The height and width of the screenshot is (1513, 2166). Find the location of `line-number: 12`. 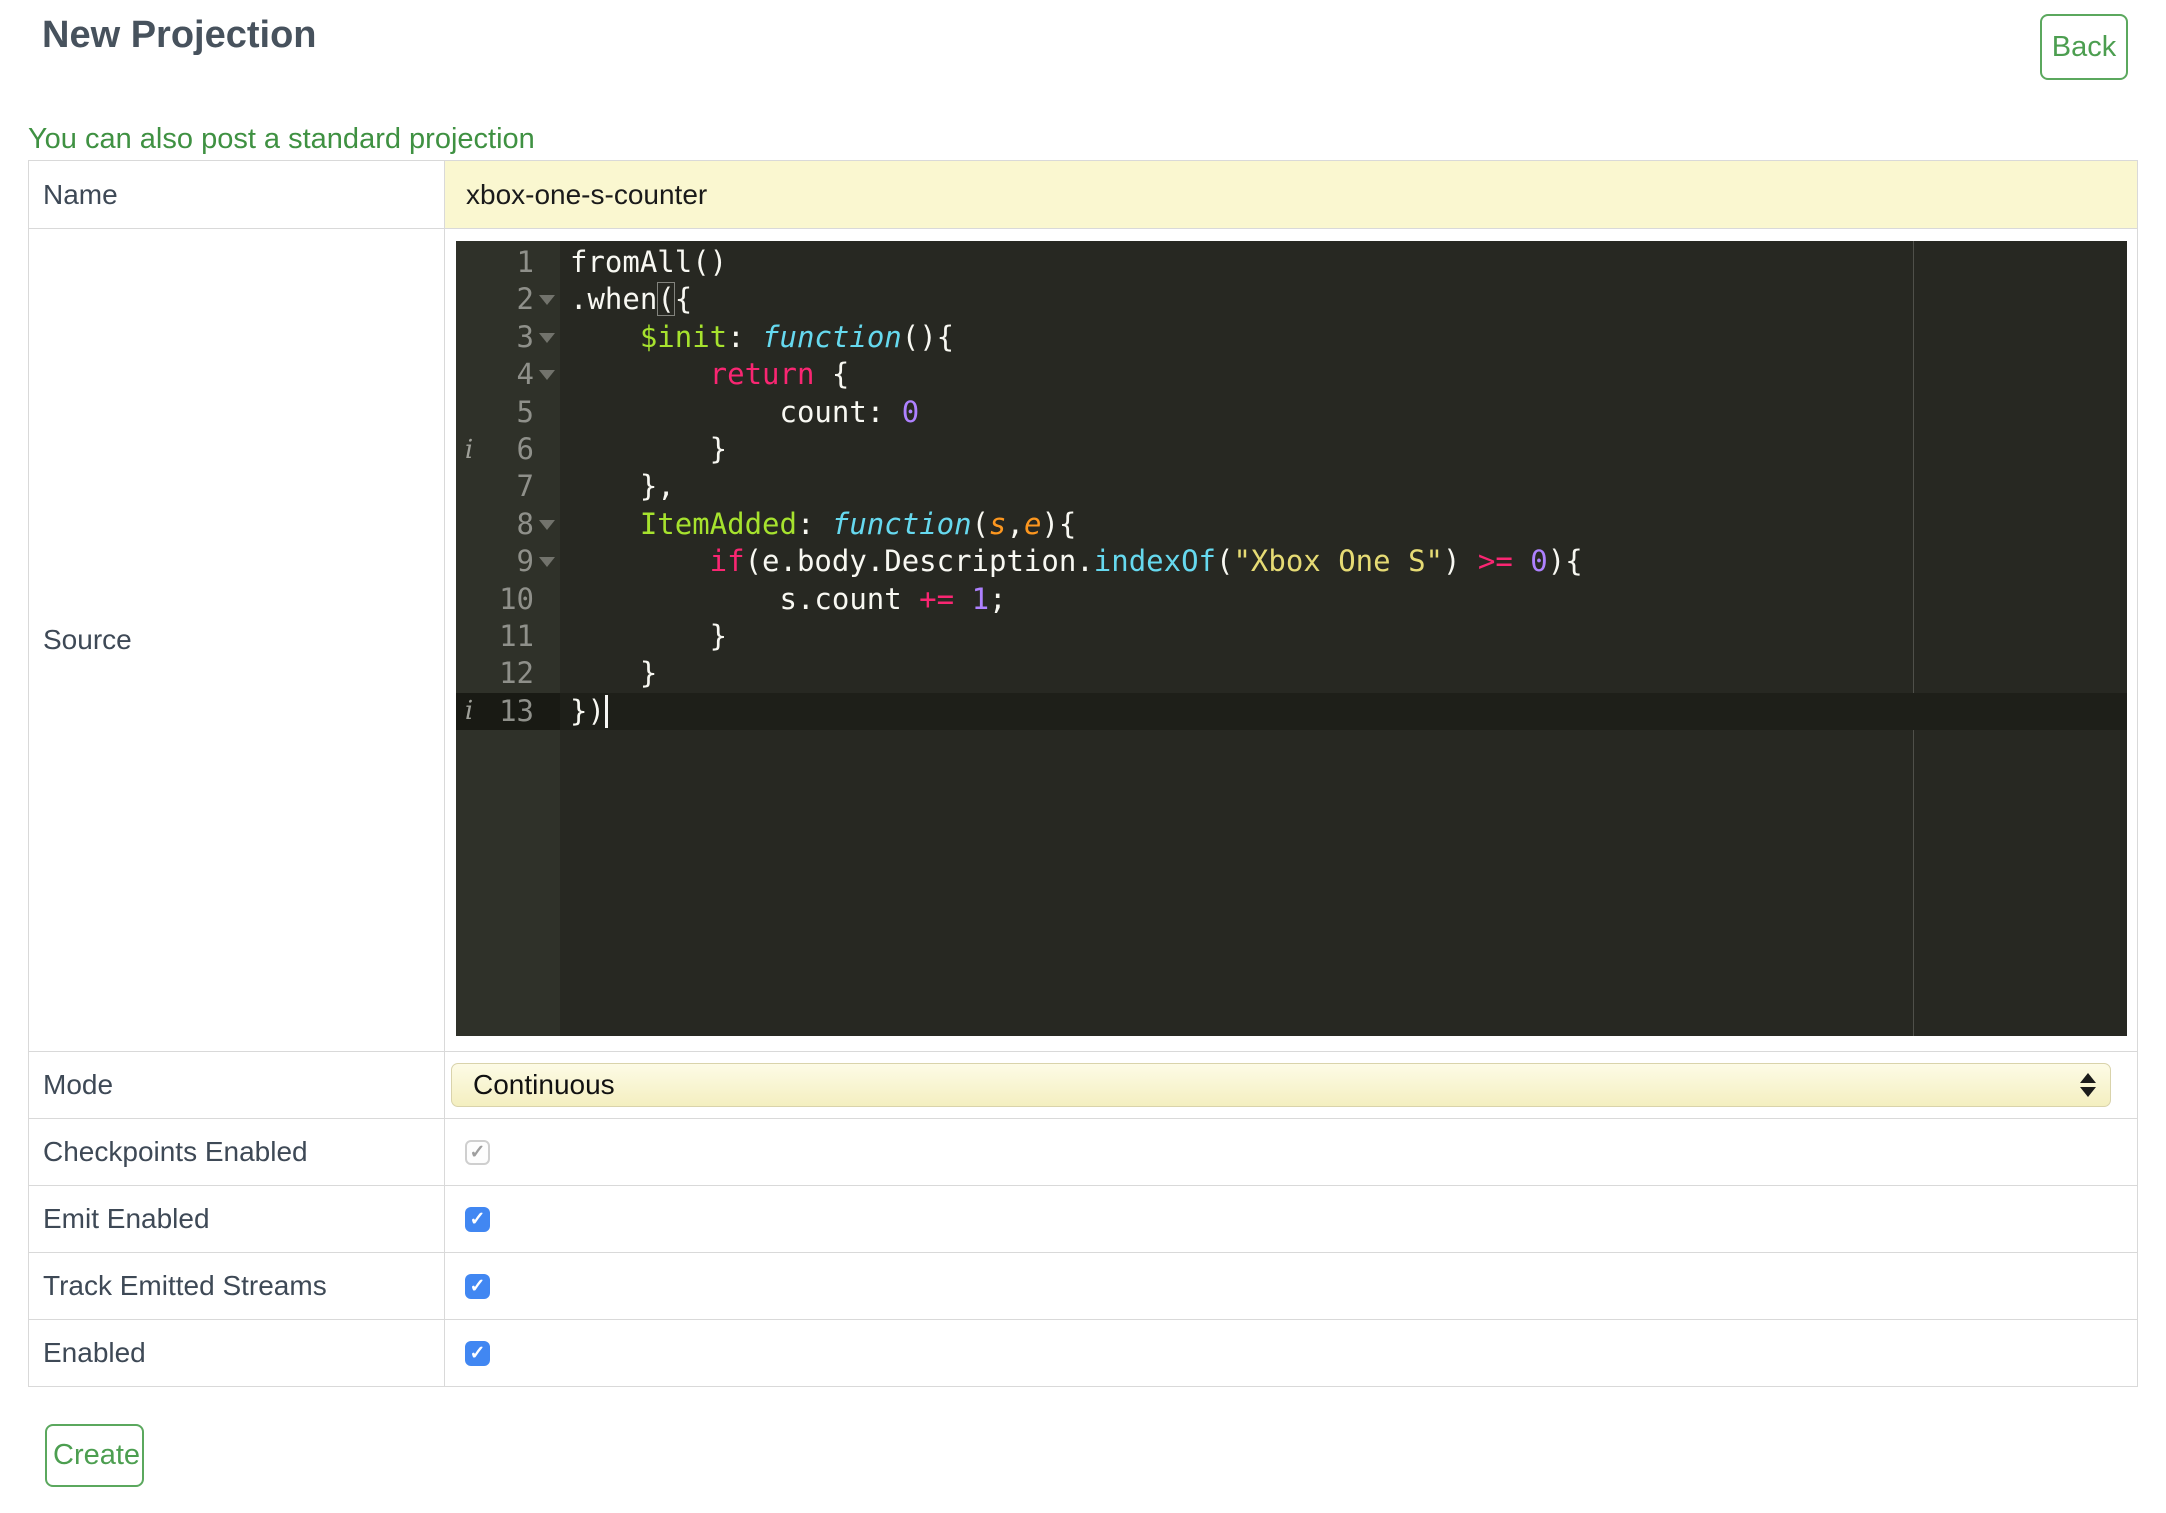

line-number: 12 is located at coordinates (516, 673).